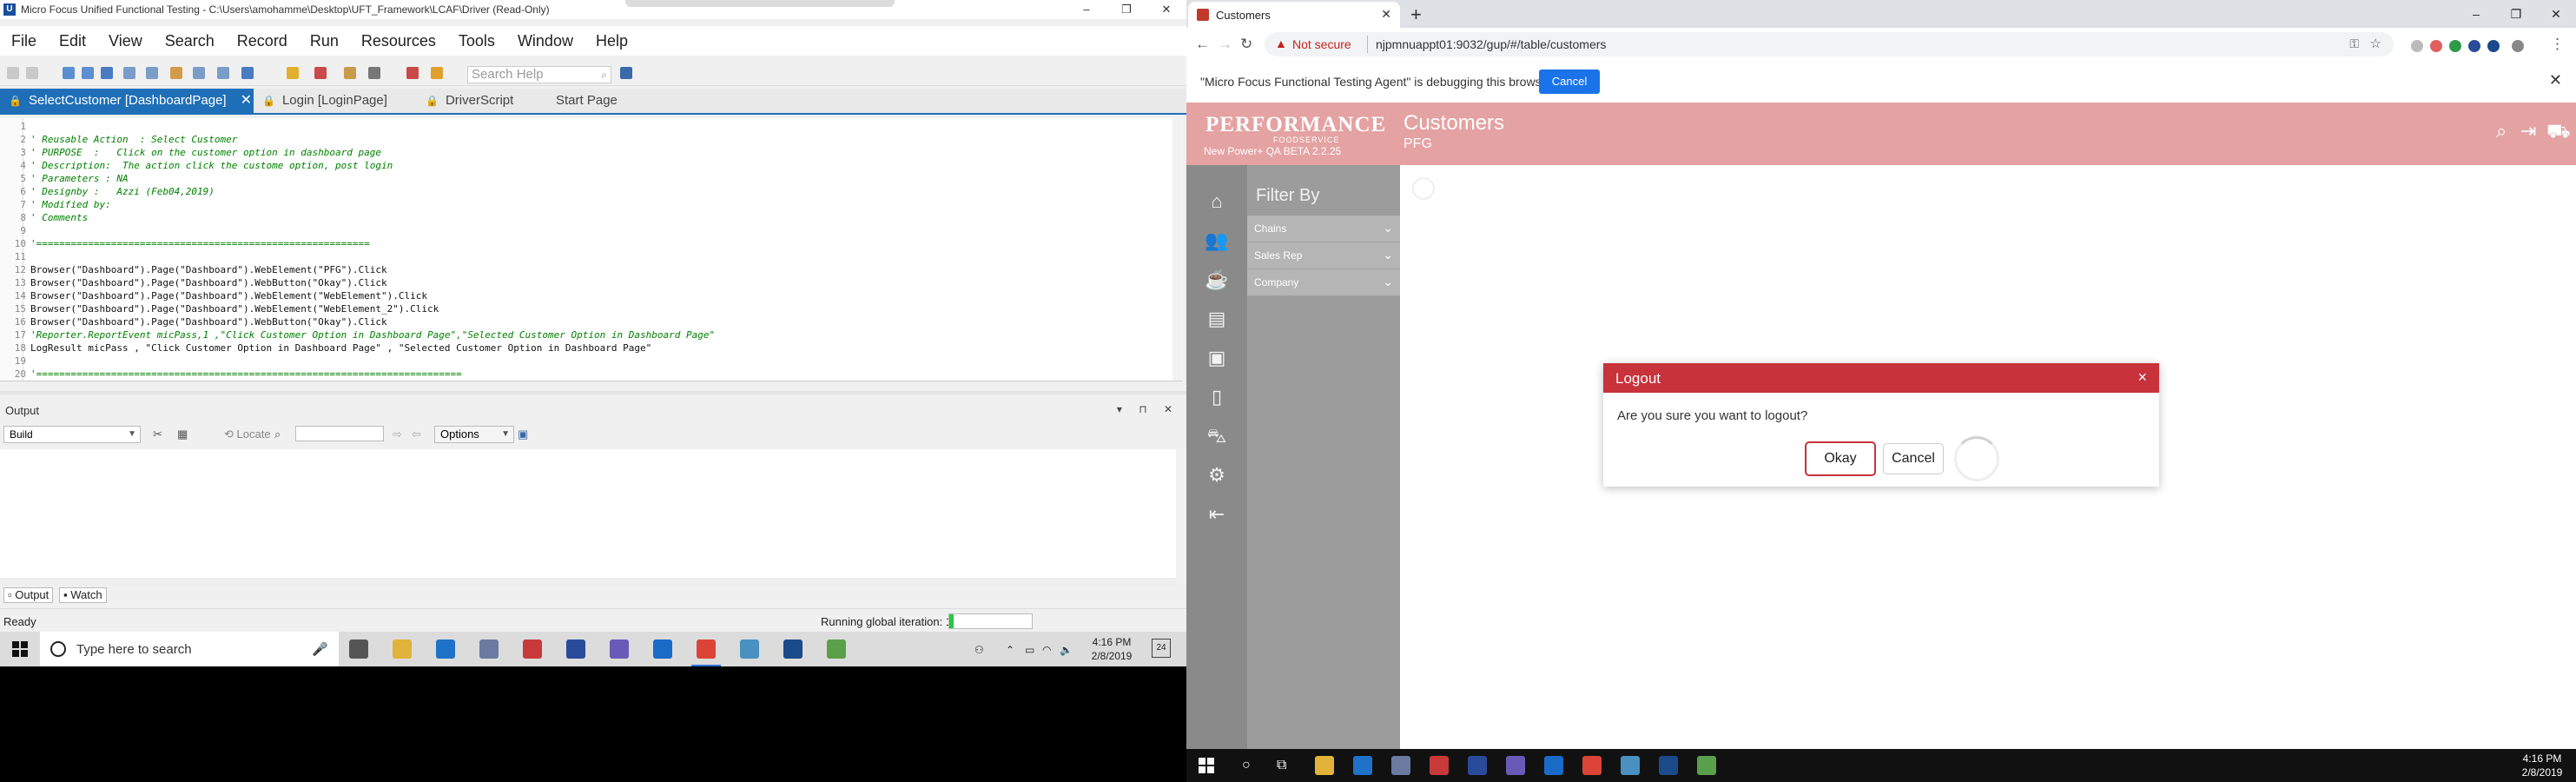 This screenshot has height=782, width=2576. I want to click on search-icon: ○, so click(1246, 766).